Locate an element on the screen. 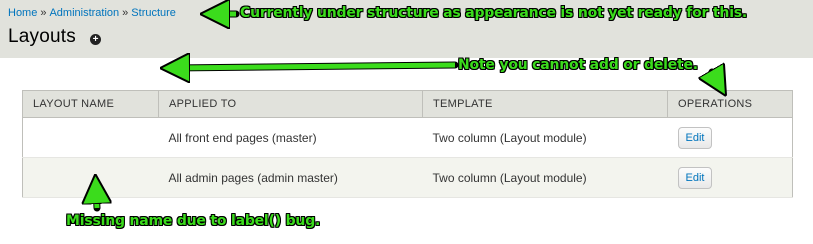 Image resolution: width=813 pixels, height=244 pixels. breadcrumb-administration-link: Administration is located at coordinates (84, 13).